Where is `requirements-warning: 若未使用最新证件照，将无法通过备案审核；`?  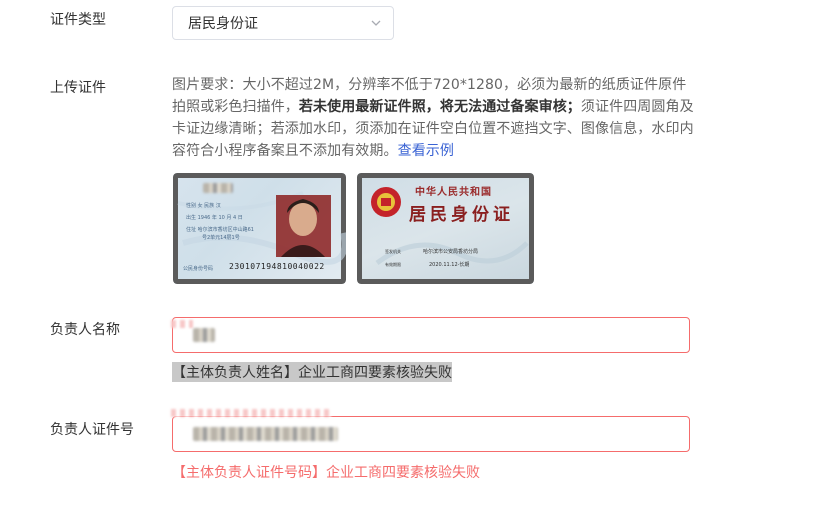 requirements-warning: 若未使用最新证件照，将无法通过备案审核； is located at coordinates (439, 107).